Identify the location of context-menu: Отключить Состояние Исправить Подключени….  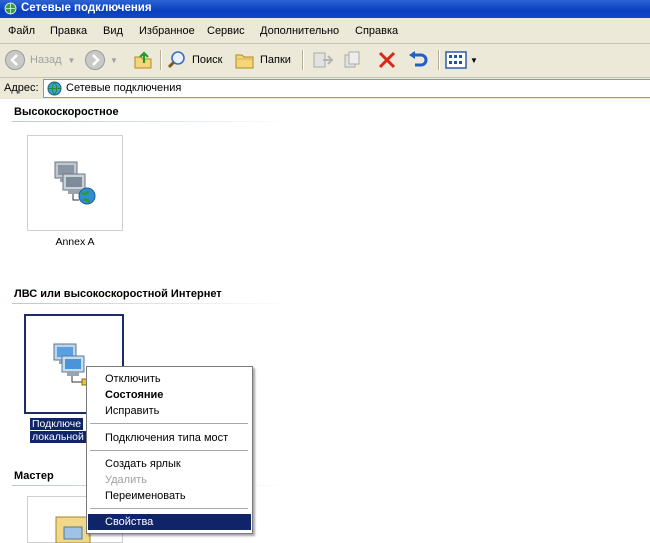
(169, 450).